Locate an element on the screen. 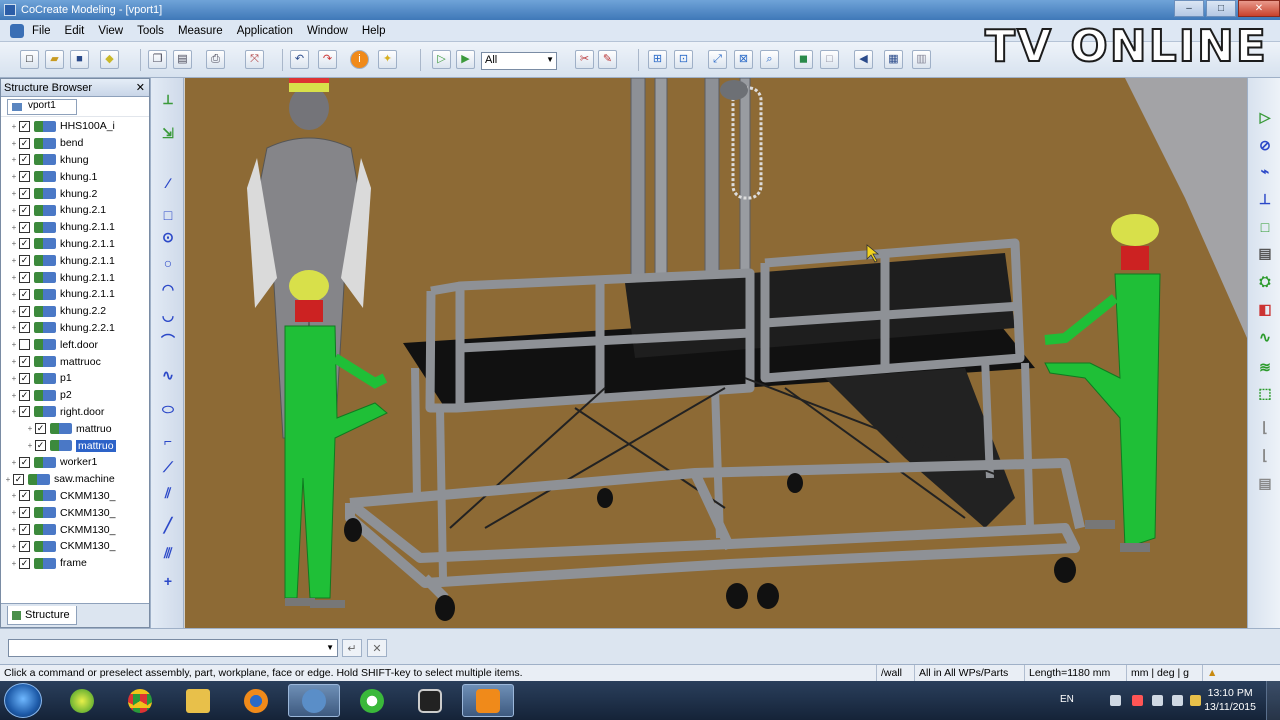 The height and width of the screenshot is (720, 1280). line-icon: ∕ is located at coordinates (168, 183).